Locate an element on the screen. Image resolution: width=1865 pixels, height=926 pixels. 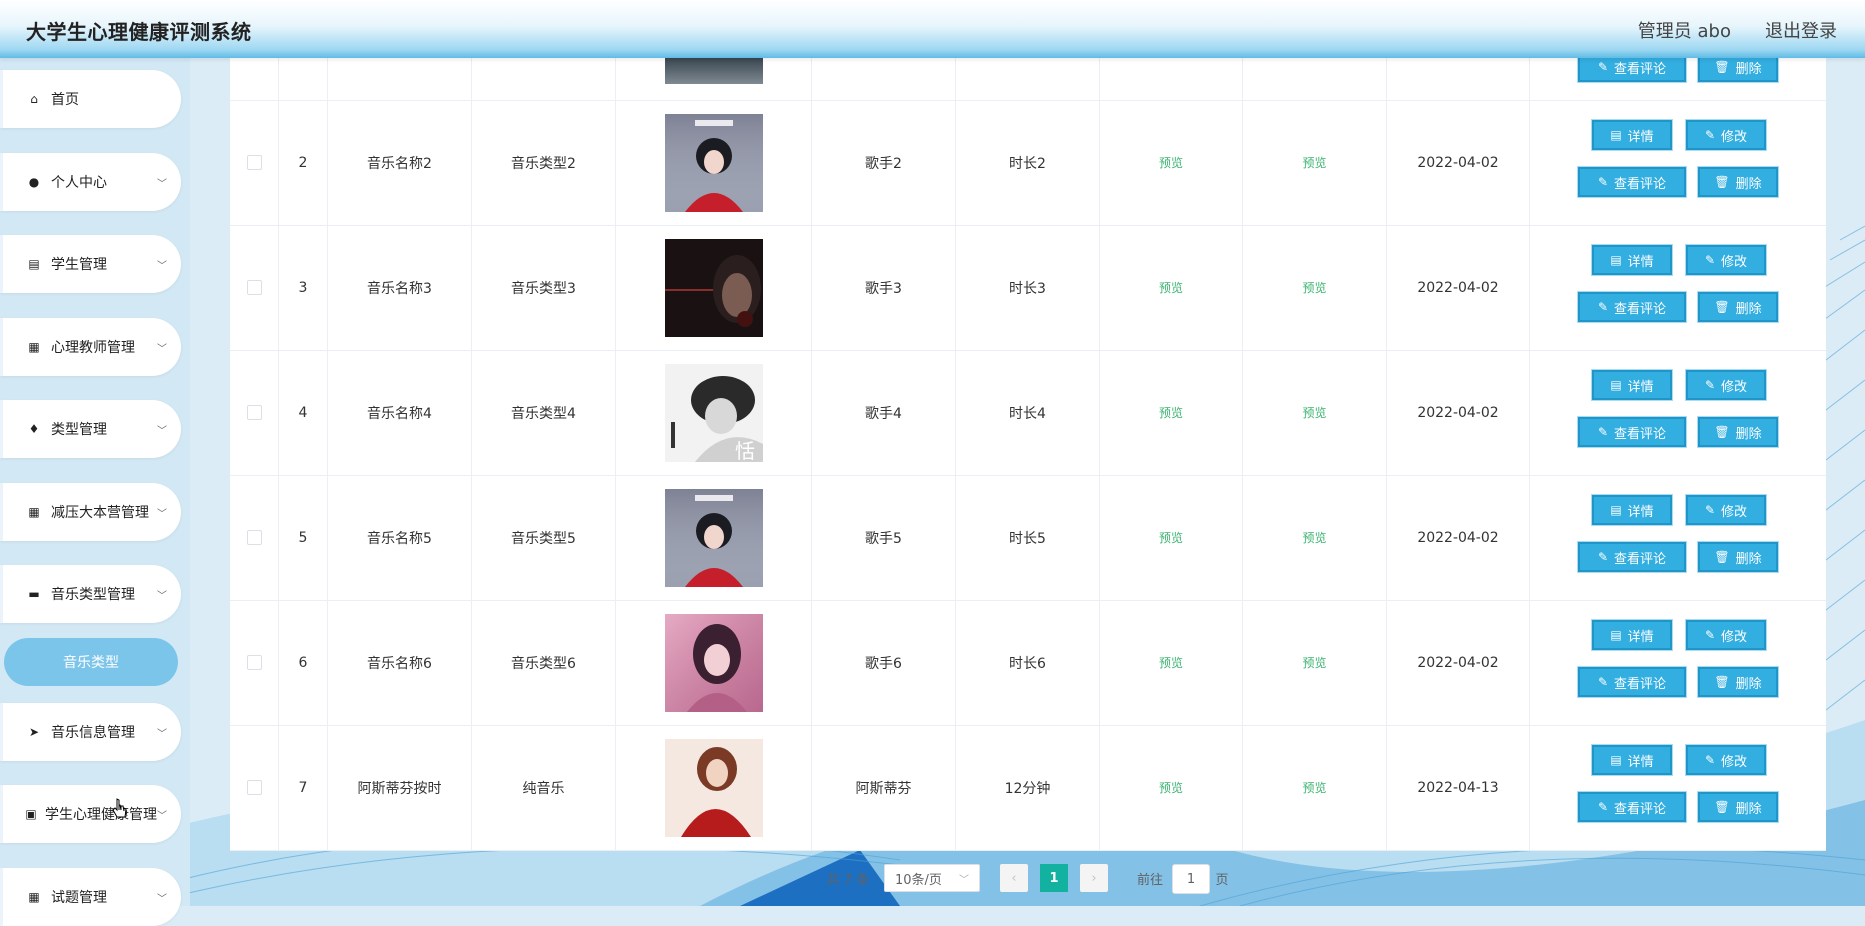
clipboard-icon: ▤ is located at coordinates (34, 264).